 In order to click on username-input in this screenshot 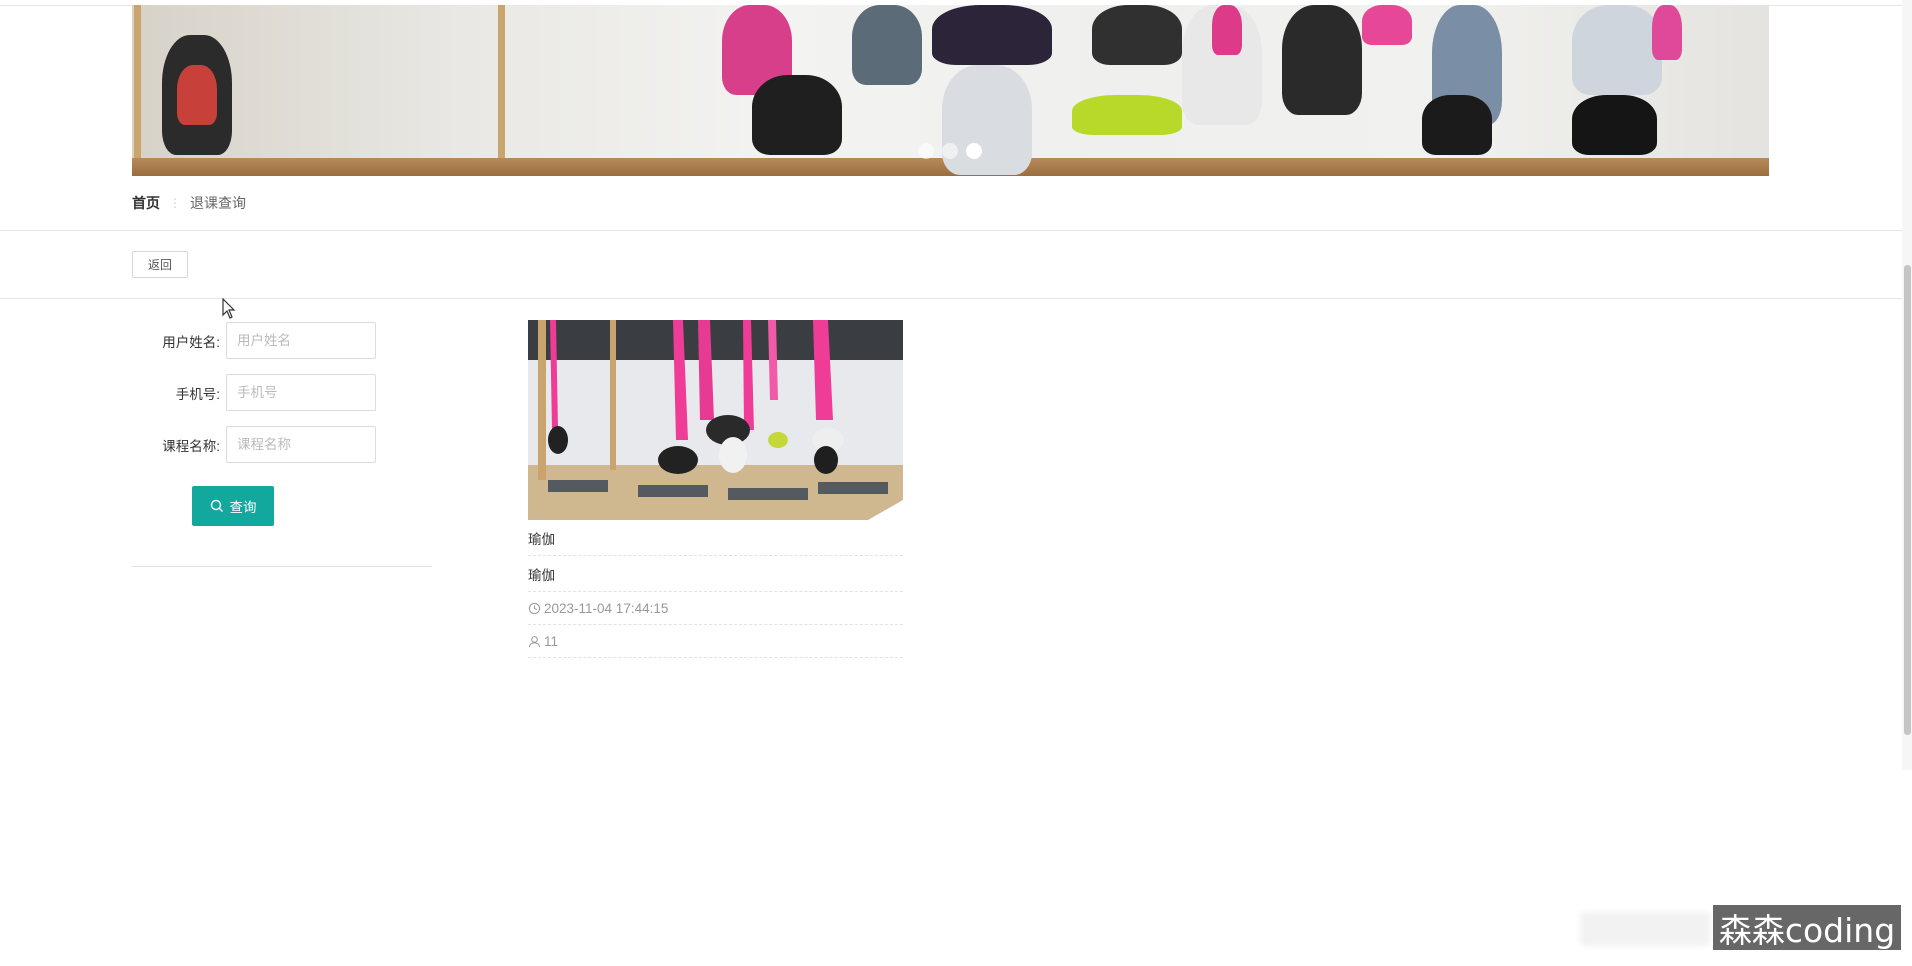, I will do `click(301, 340)`.